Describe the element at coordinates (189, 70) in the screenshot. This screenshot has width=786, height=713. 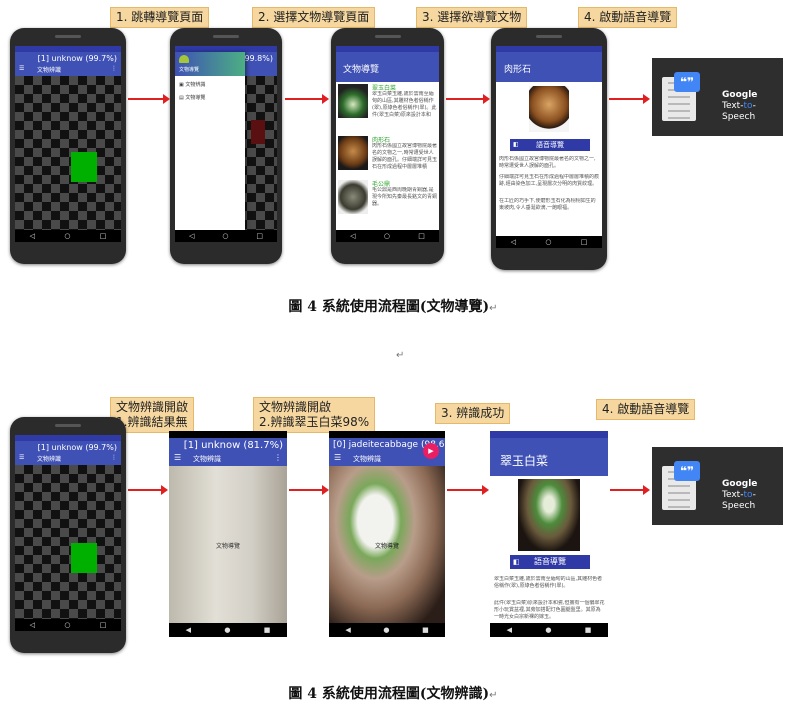
I see `drawer-header-title: 文物導覽` at that location.